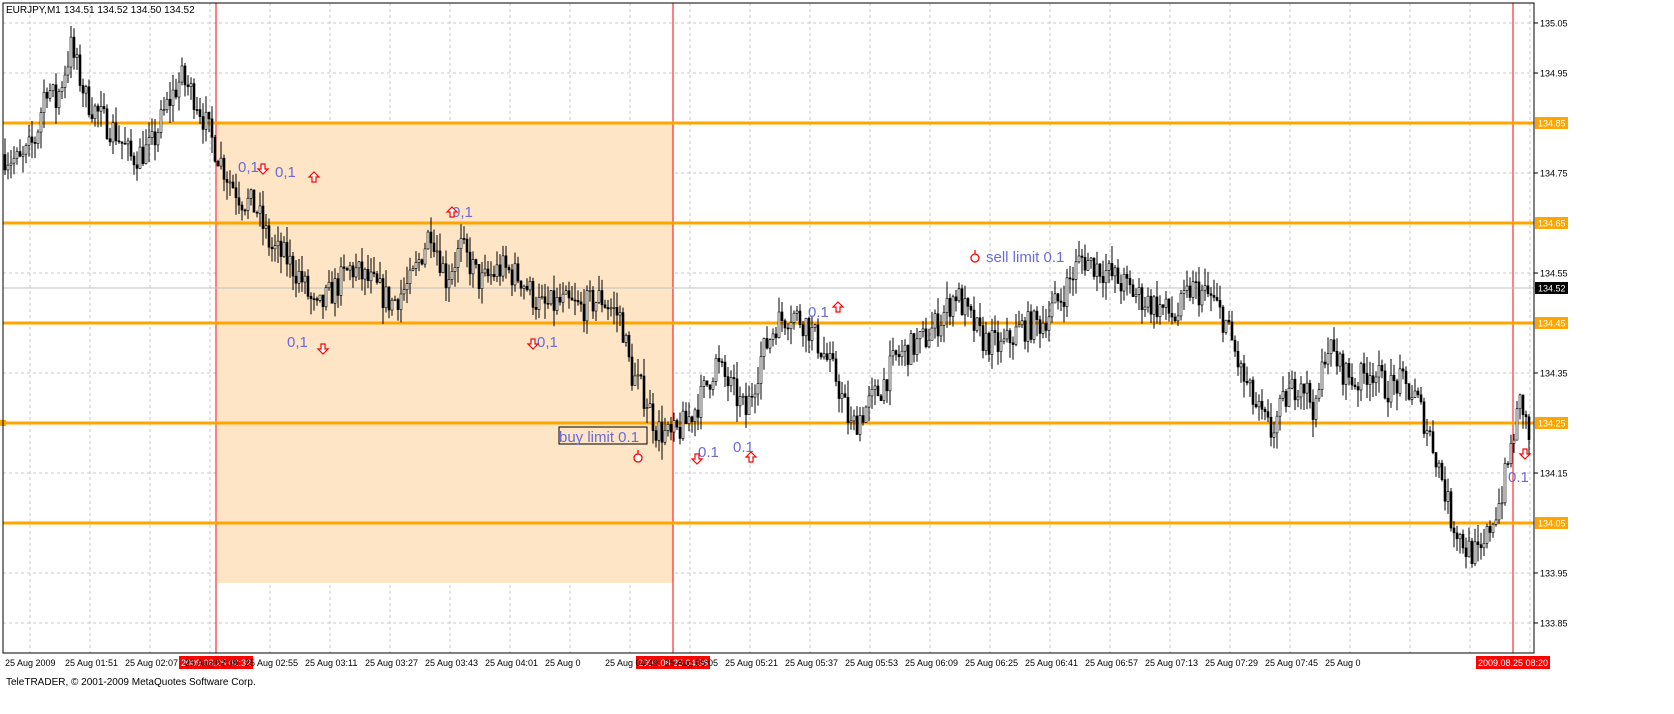  Describe the element at coordinates (1554, 474) in the screenshot. I see `y-tick-label: 134.15` at that location.